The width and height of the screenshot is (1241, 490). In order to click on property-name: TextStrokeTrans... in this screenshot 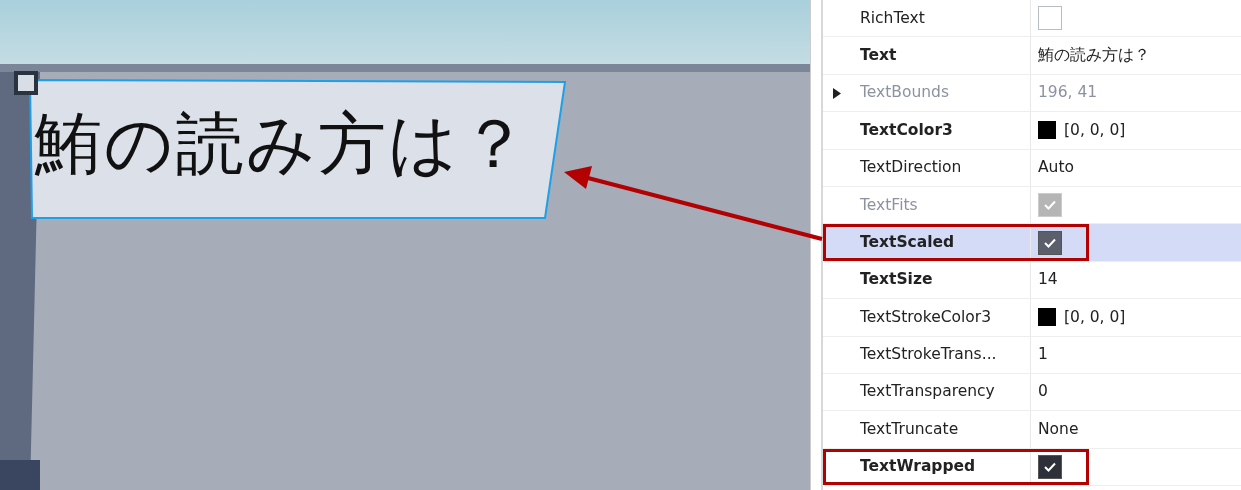, I will do `click(928, 355)`.